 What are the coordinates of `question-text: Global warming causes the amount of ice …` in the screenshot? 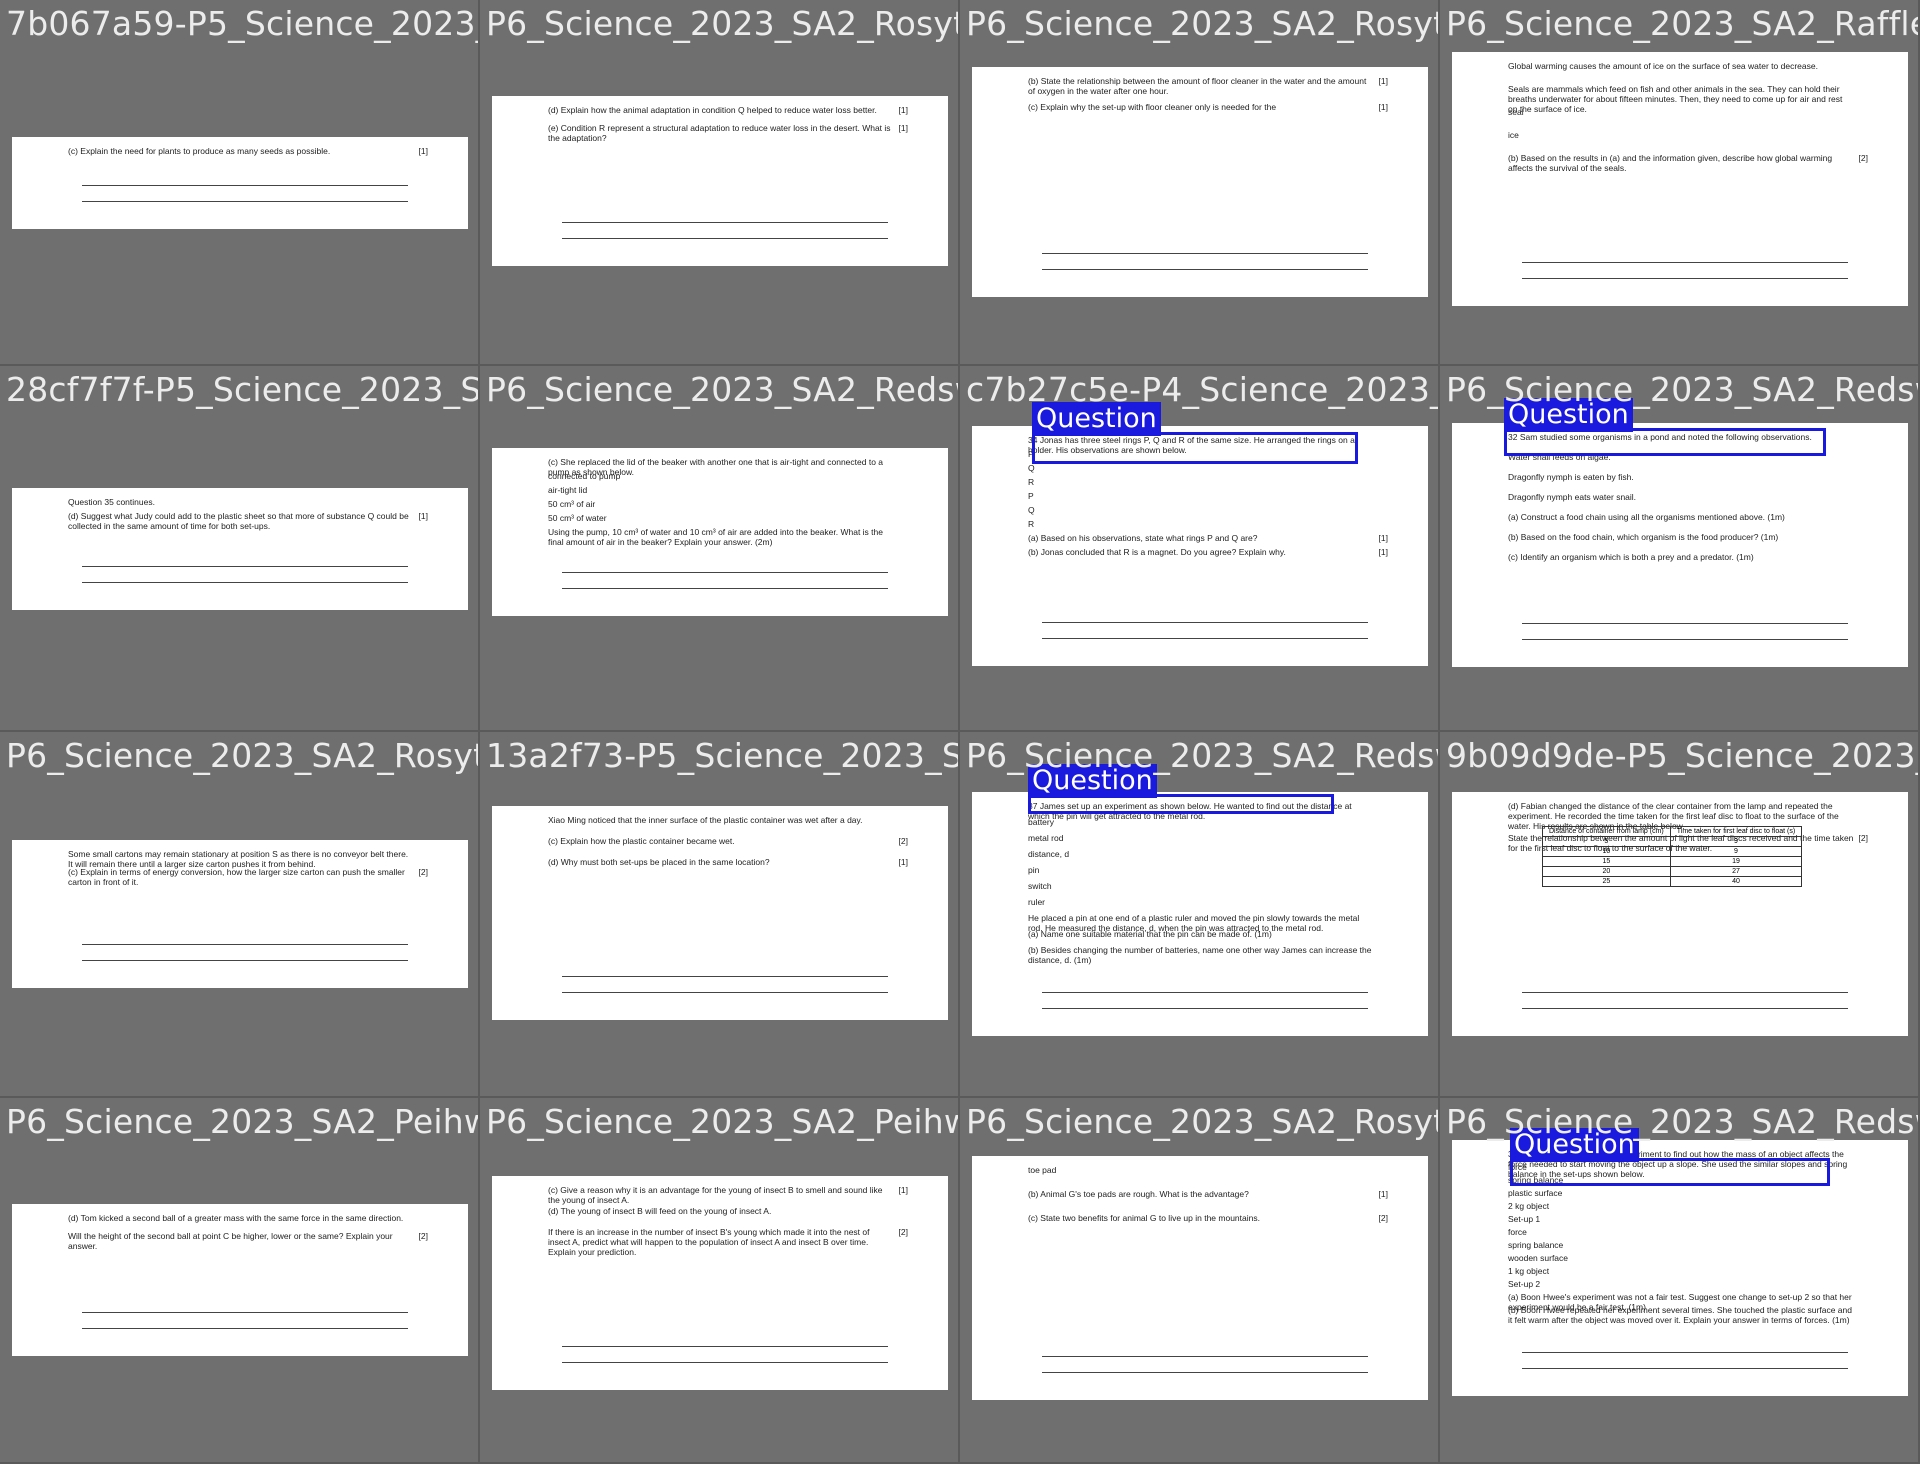 It's located at (1663, 66).